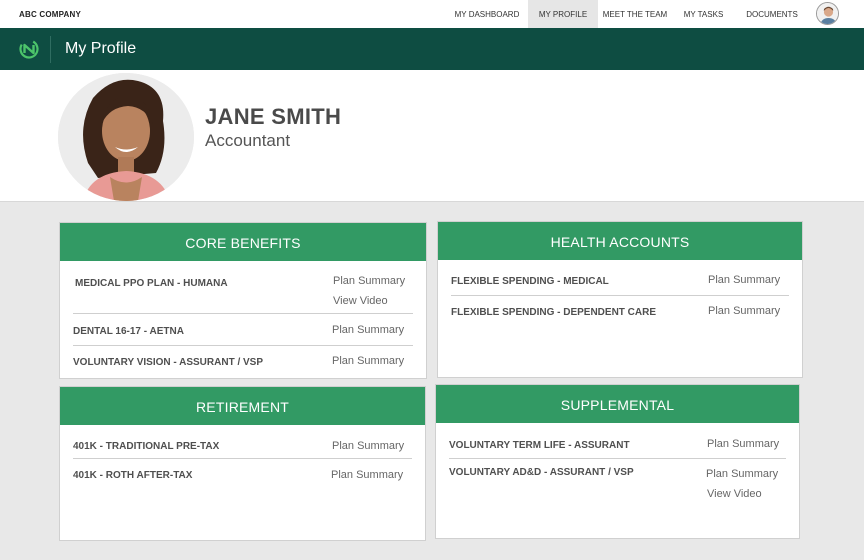 The height and width of the screenshot is (560, 864). I want to click on nav-my-profile: MY PROFILE, so click(563, 14).